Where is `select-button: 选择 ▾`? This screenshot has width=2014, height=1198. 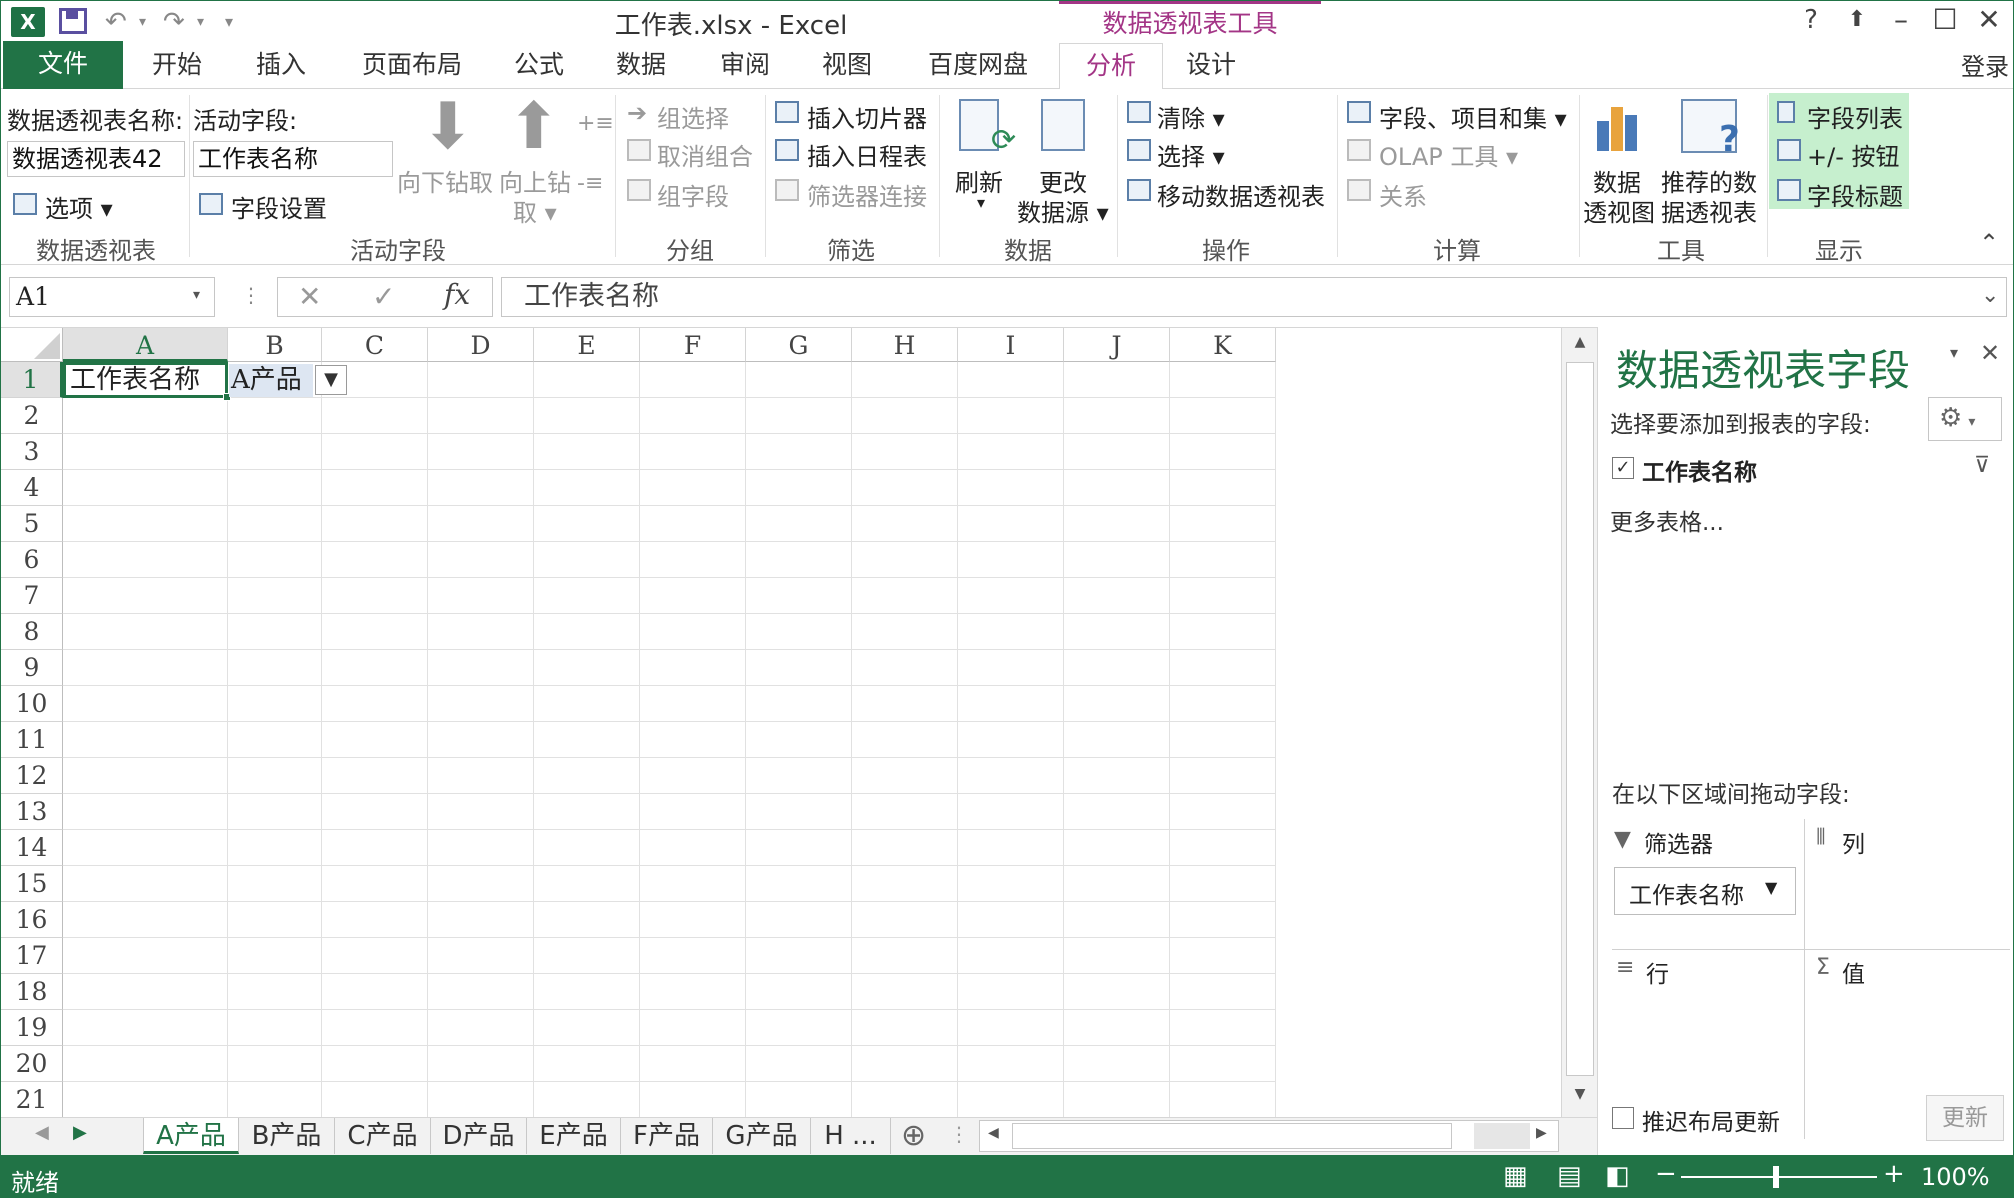 select-button: 选择 ▾ is located at coordinates (1191, 154).